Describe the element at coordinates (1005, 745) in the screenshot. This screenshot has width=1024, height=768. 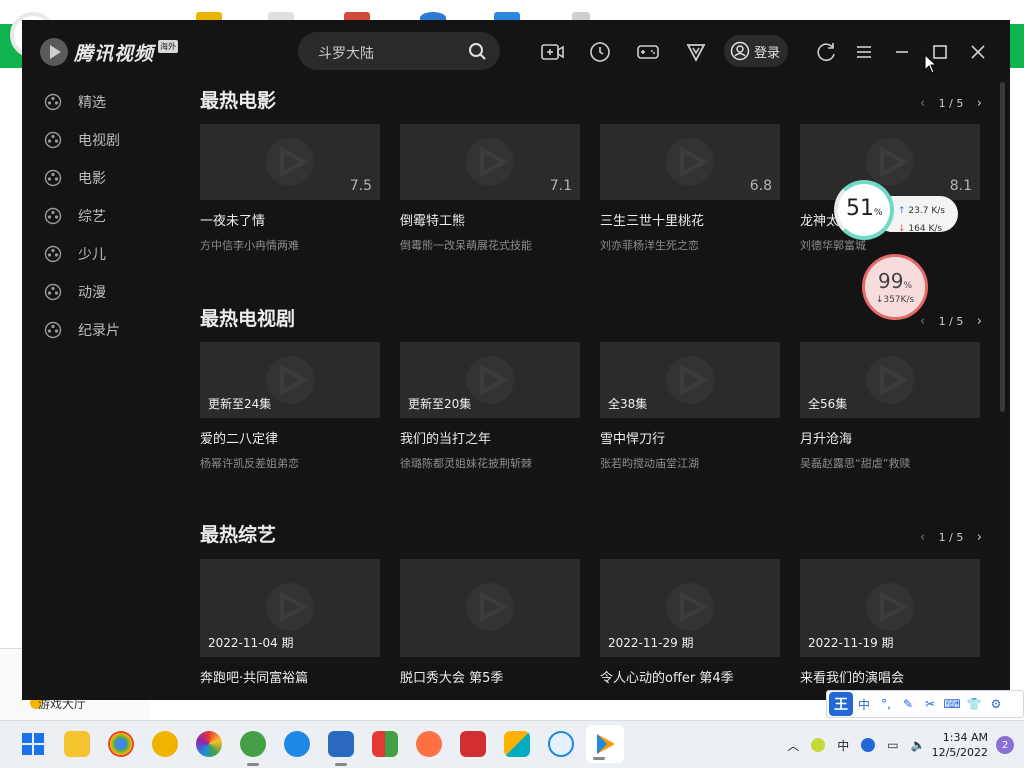
I see `notification-badge: 2` at that location.